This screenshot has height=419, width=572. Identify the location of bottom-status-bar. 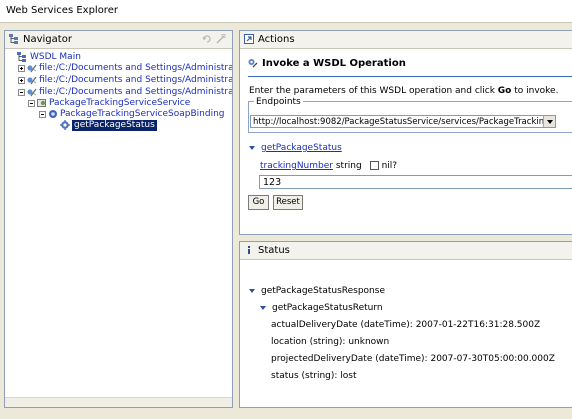
(286, 414).